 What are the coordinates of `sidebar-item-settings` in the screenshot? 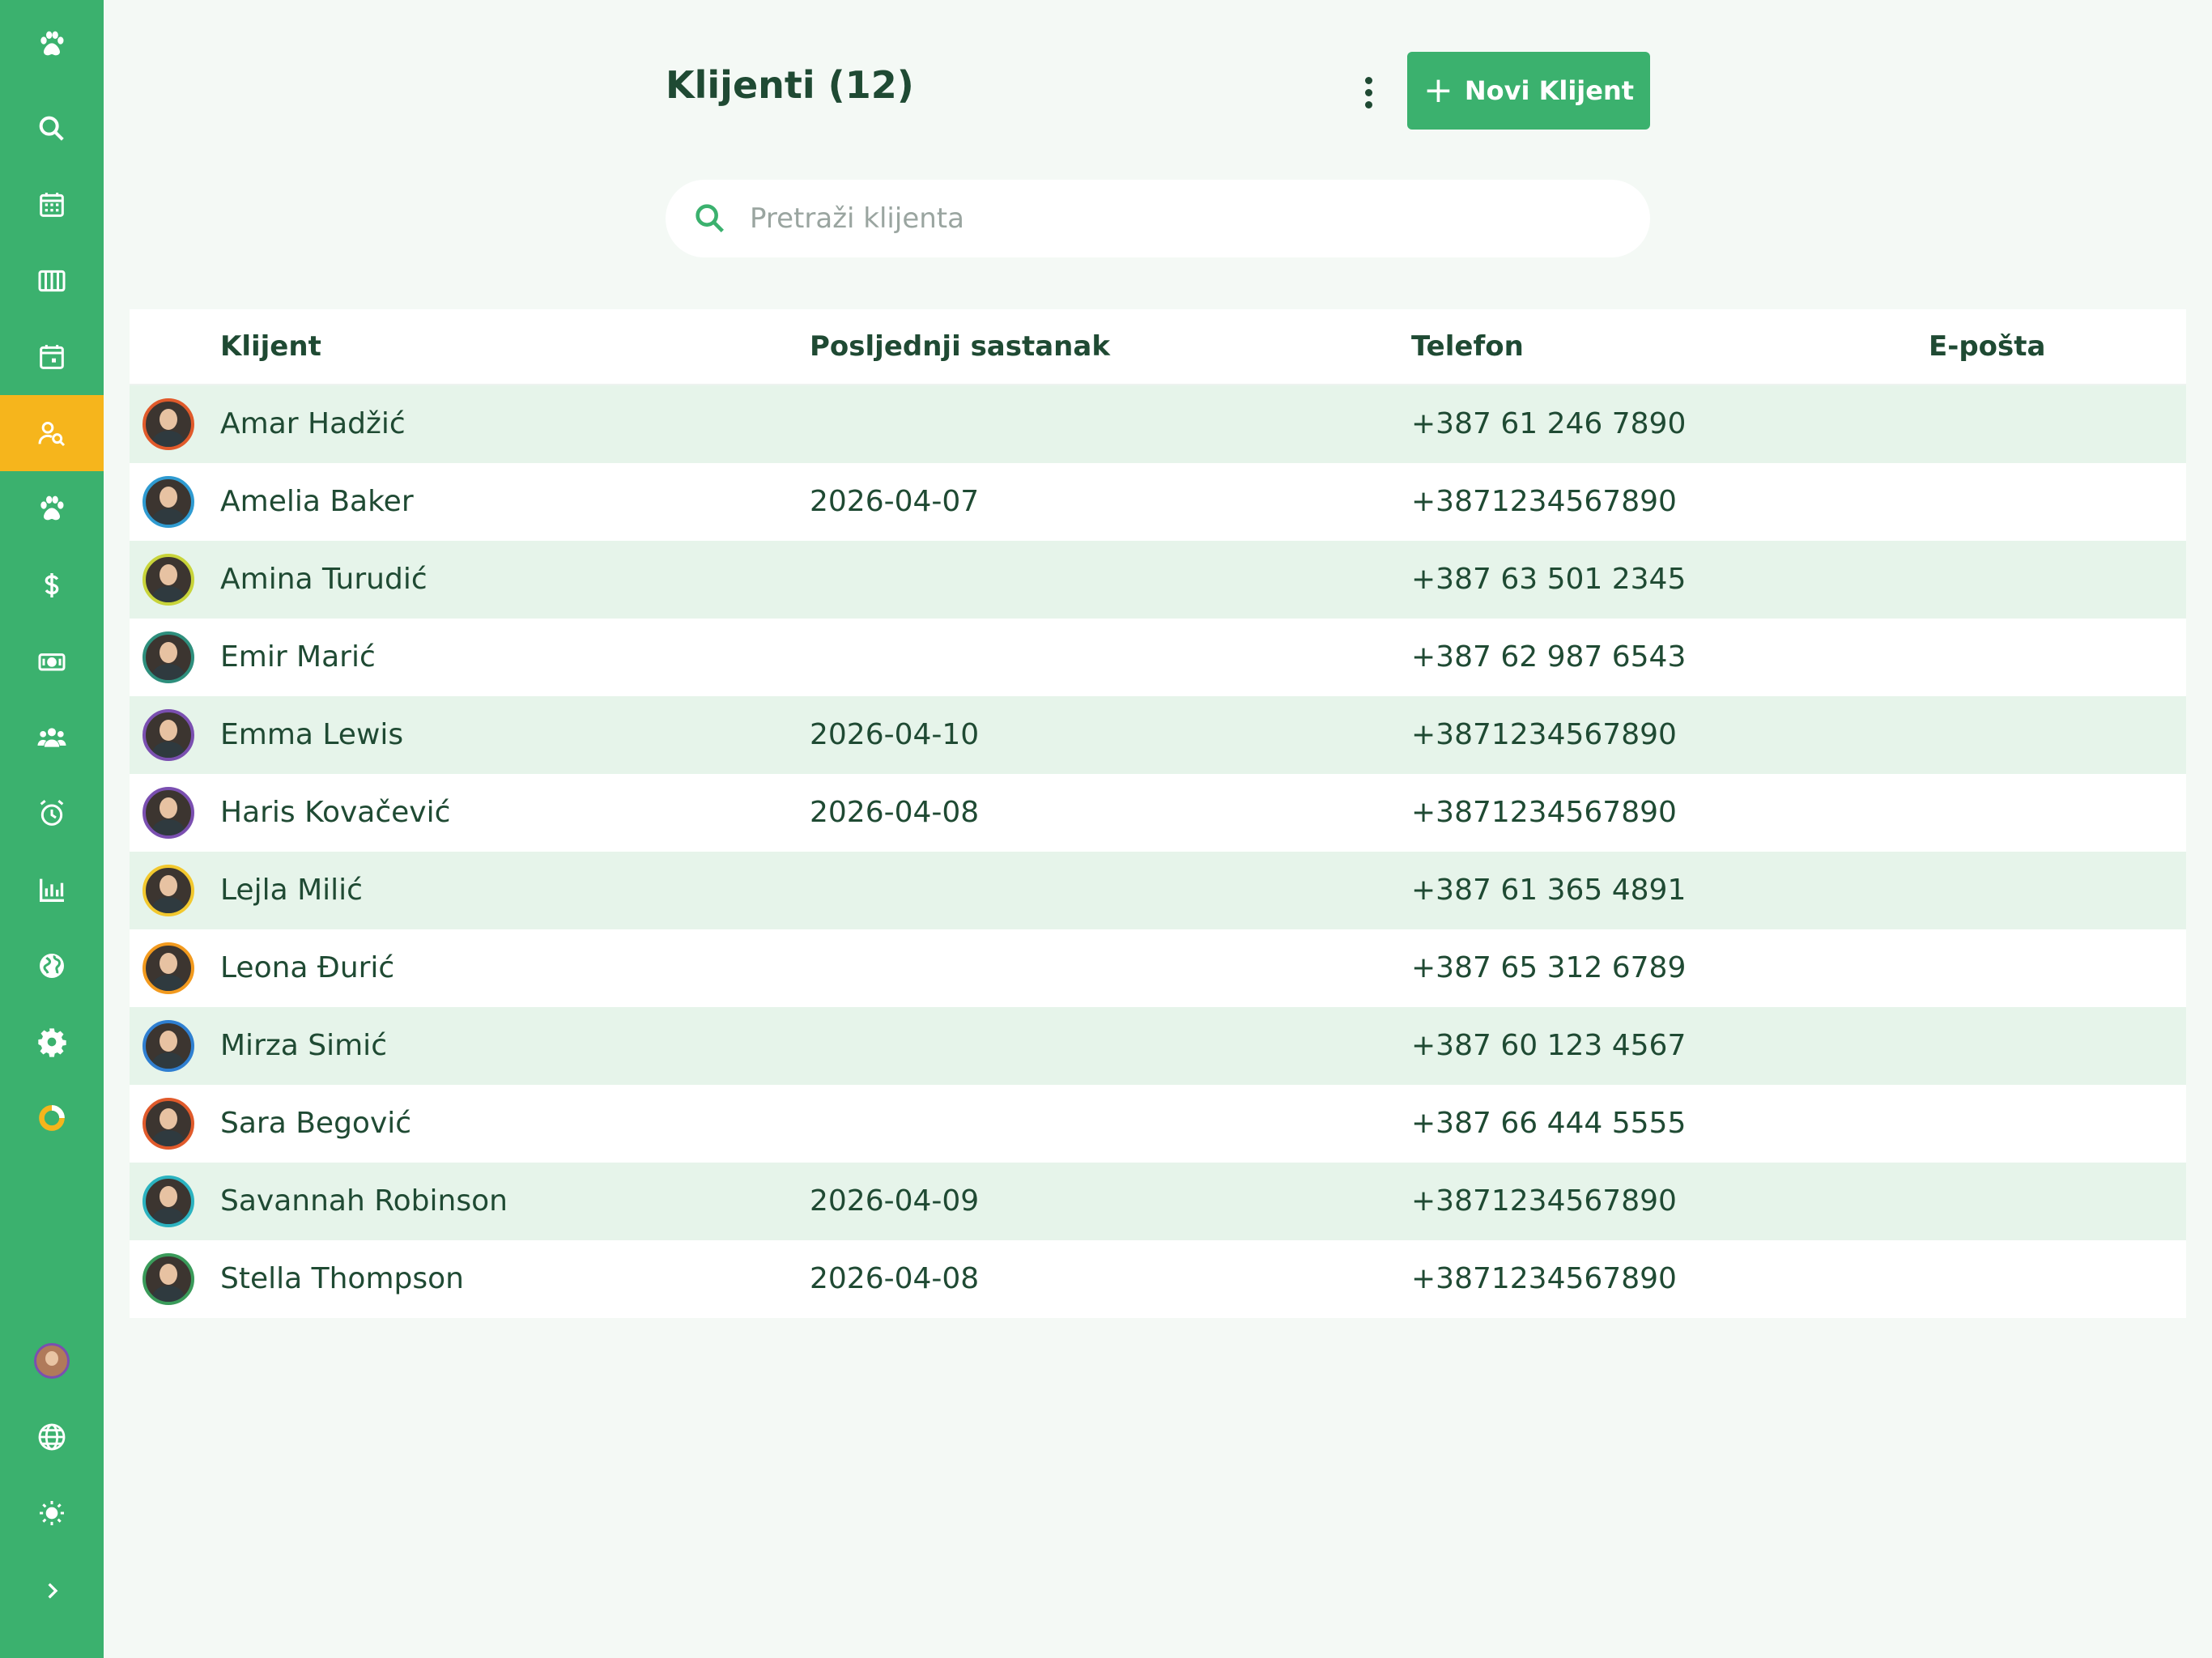 It's located at (52, 1042).